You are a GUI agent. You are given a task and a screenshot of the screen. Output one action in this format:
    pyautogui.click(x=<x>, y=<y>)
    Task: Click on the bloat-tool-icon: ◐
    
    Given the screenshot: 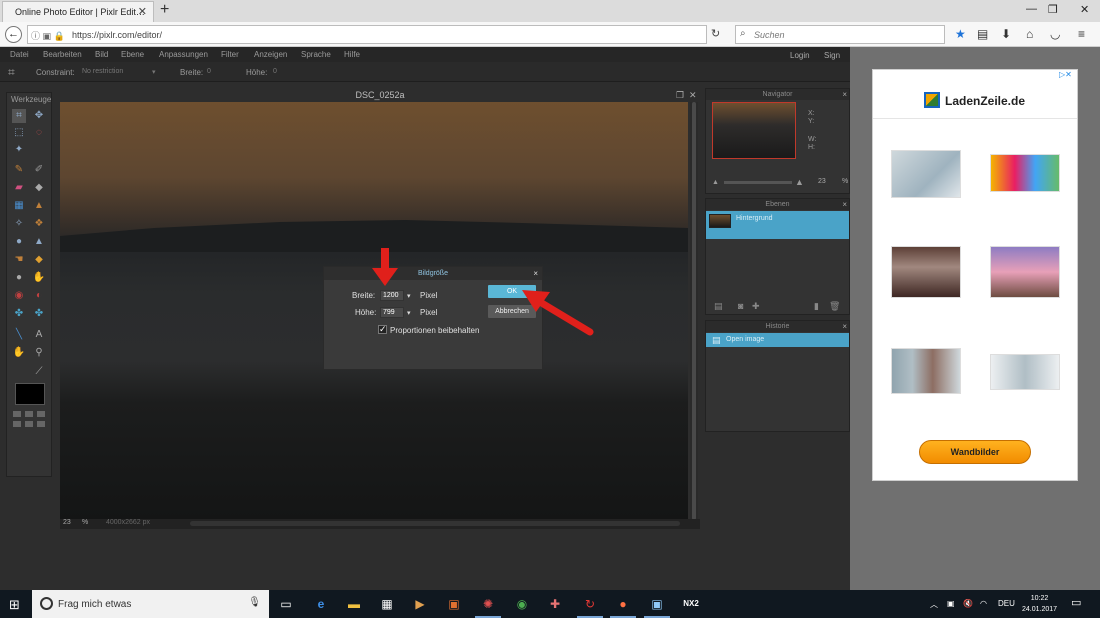 What is the action you would take?
    pyautogui.click(x=39, y=296)
    